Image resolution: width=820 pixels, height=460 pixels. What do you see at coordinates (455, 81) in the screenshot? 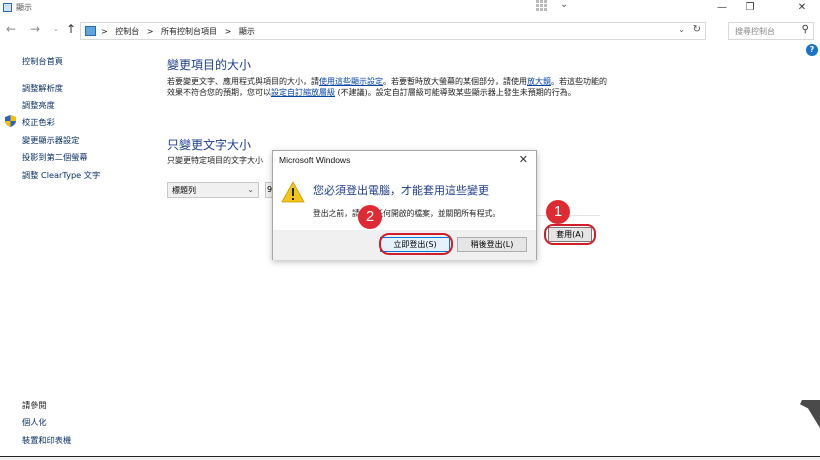
I see `text: 。若要暫時放大螢幕的某個部分，請使用` at bounding box center [455, 81].